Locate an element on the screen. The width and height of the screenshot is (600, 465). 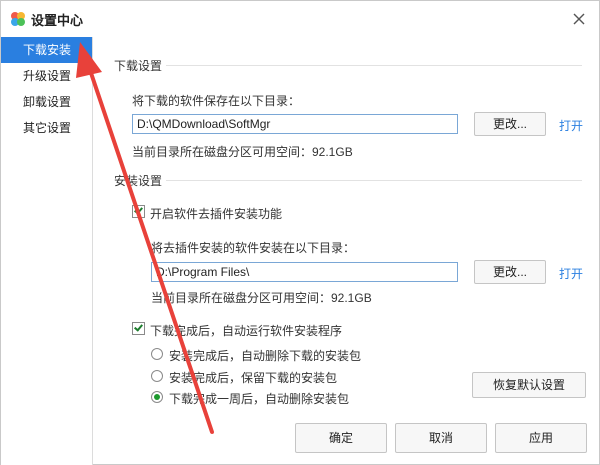
sidebar-item-other-settings: 其它设置 is located at coordinates (46, 128).